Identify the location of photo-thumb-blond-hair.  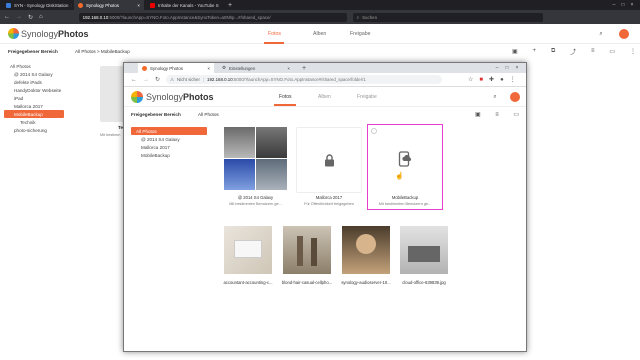
(307, 250).